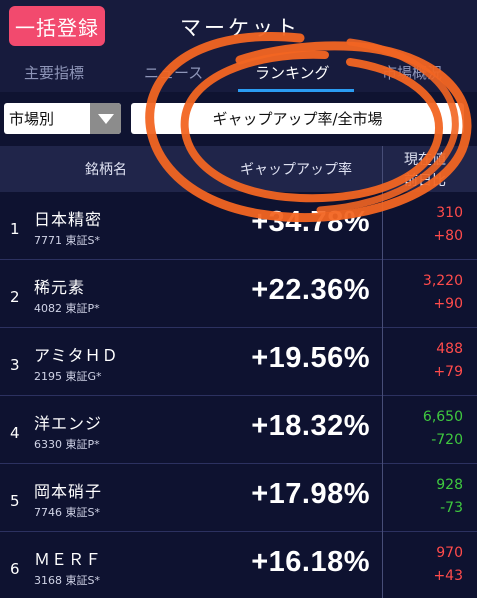  I want to click on tab-ranking: ランキング, so click(292, 72).